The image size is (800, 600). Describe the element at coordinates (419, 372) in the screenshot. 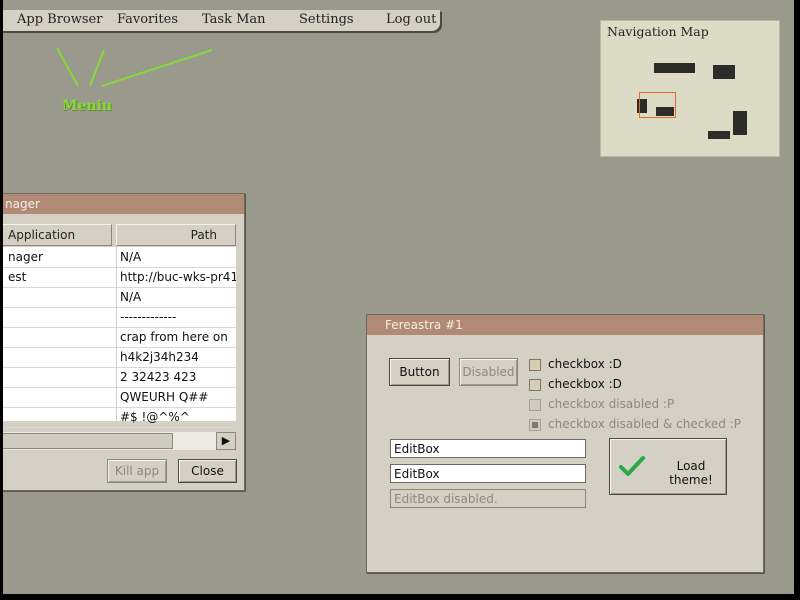

I see `button: Button` at that location.